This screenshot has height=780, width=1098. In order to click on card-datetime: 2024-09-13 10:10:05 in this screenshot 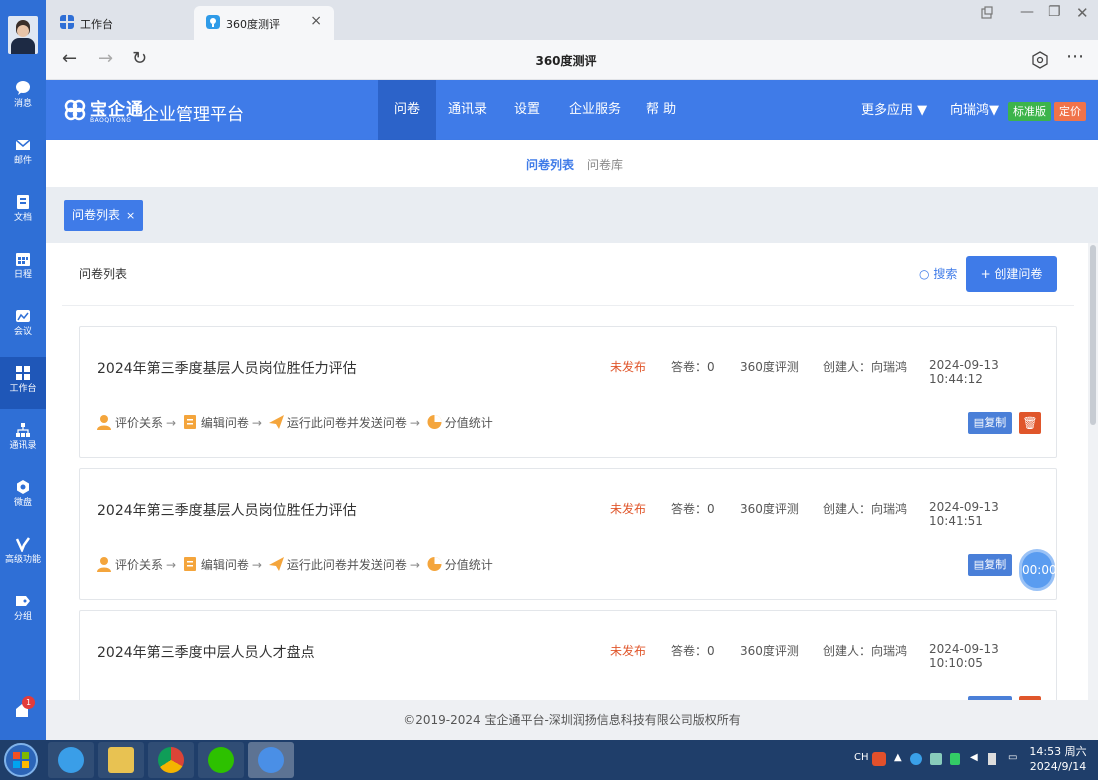, I will do `click(964, 656)`.